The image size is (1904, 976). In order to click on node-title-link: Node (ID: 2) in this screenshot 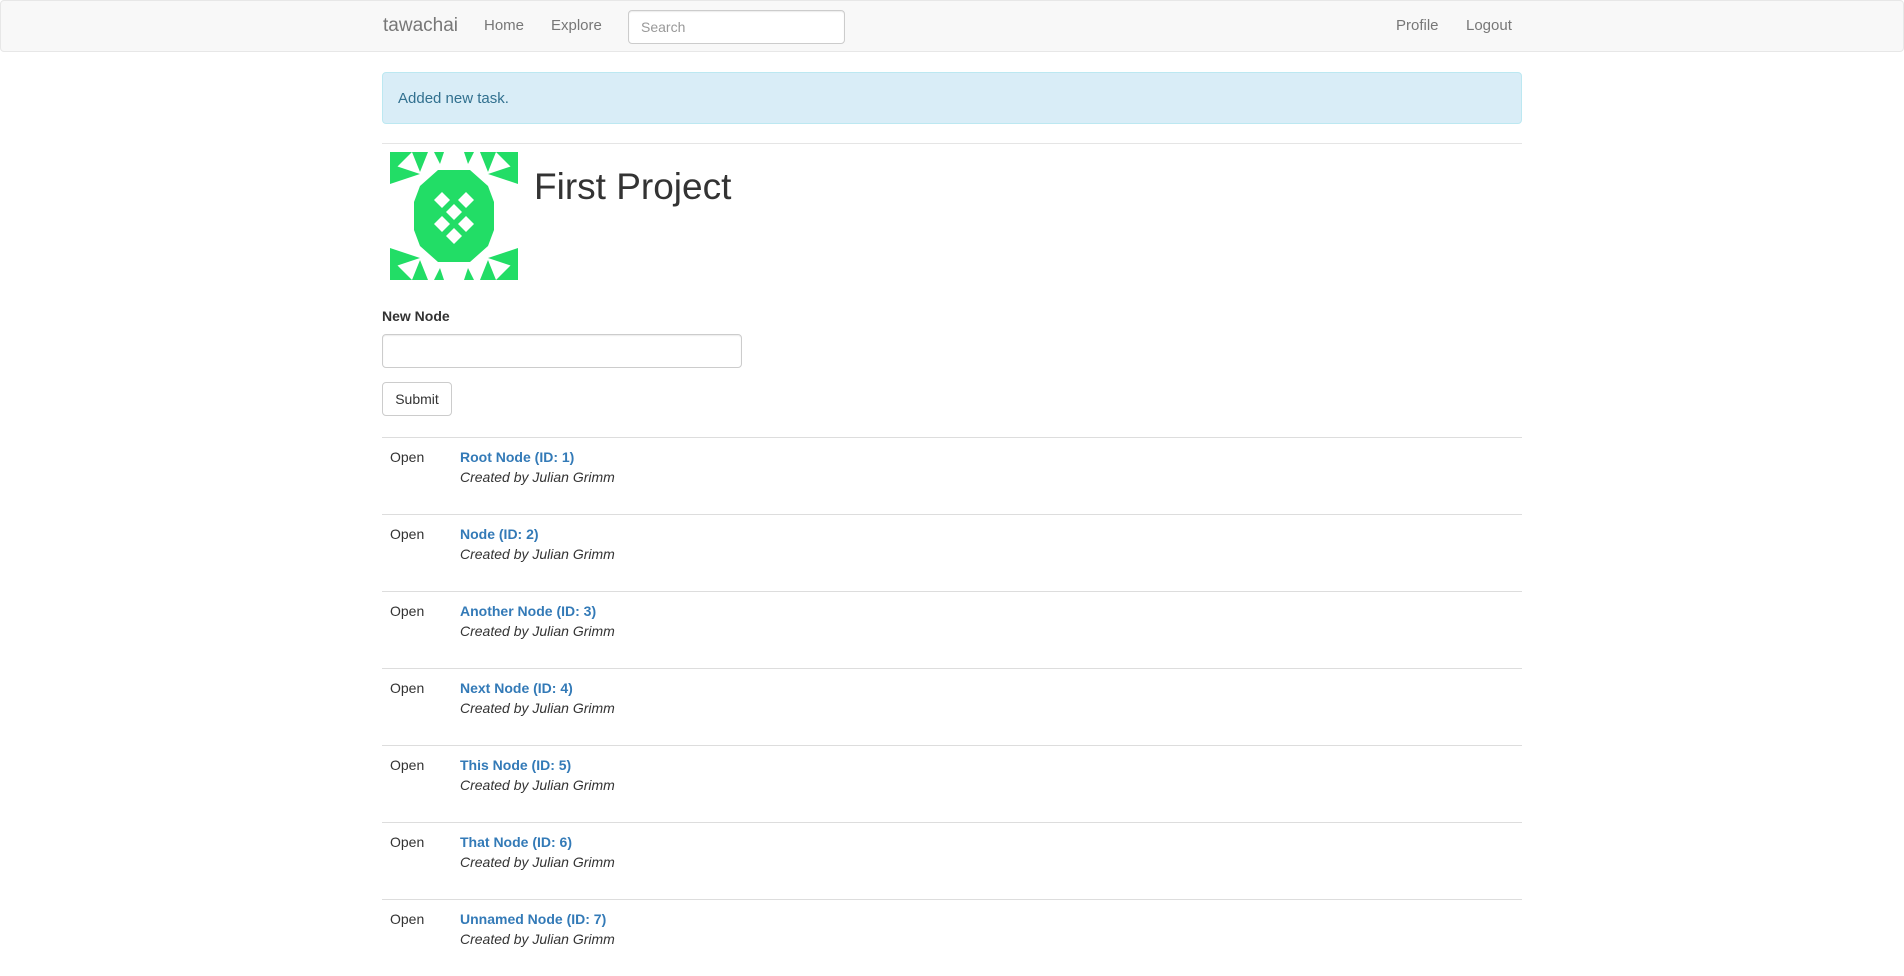, I will do `click(499, 534)`.